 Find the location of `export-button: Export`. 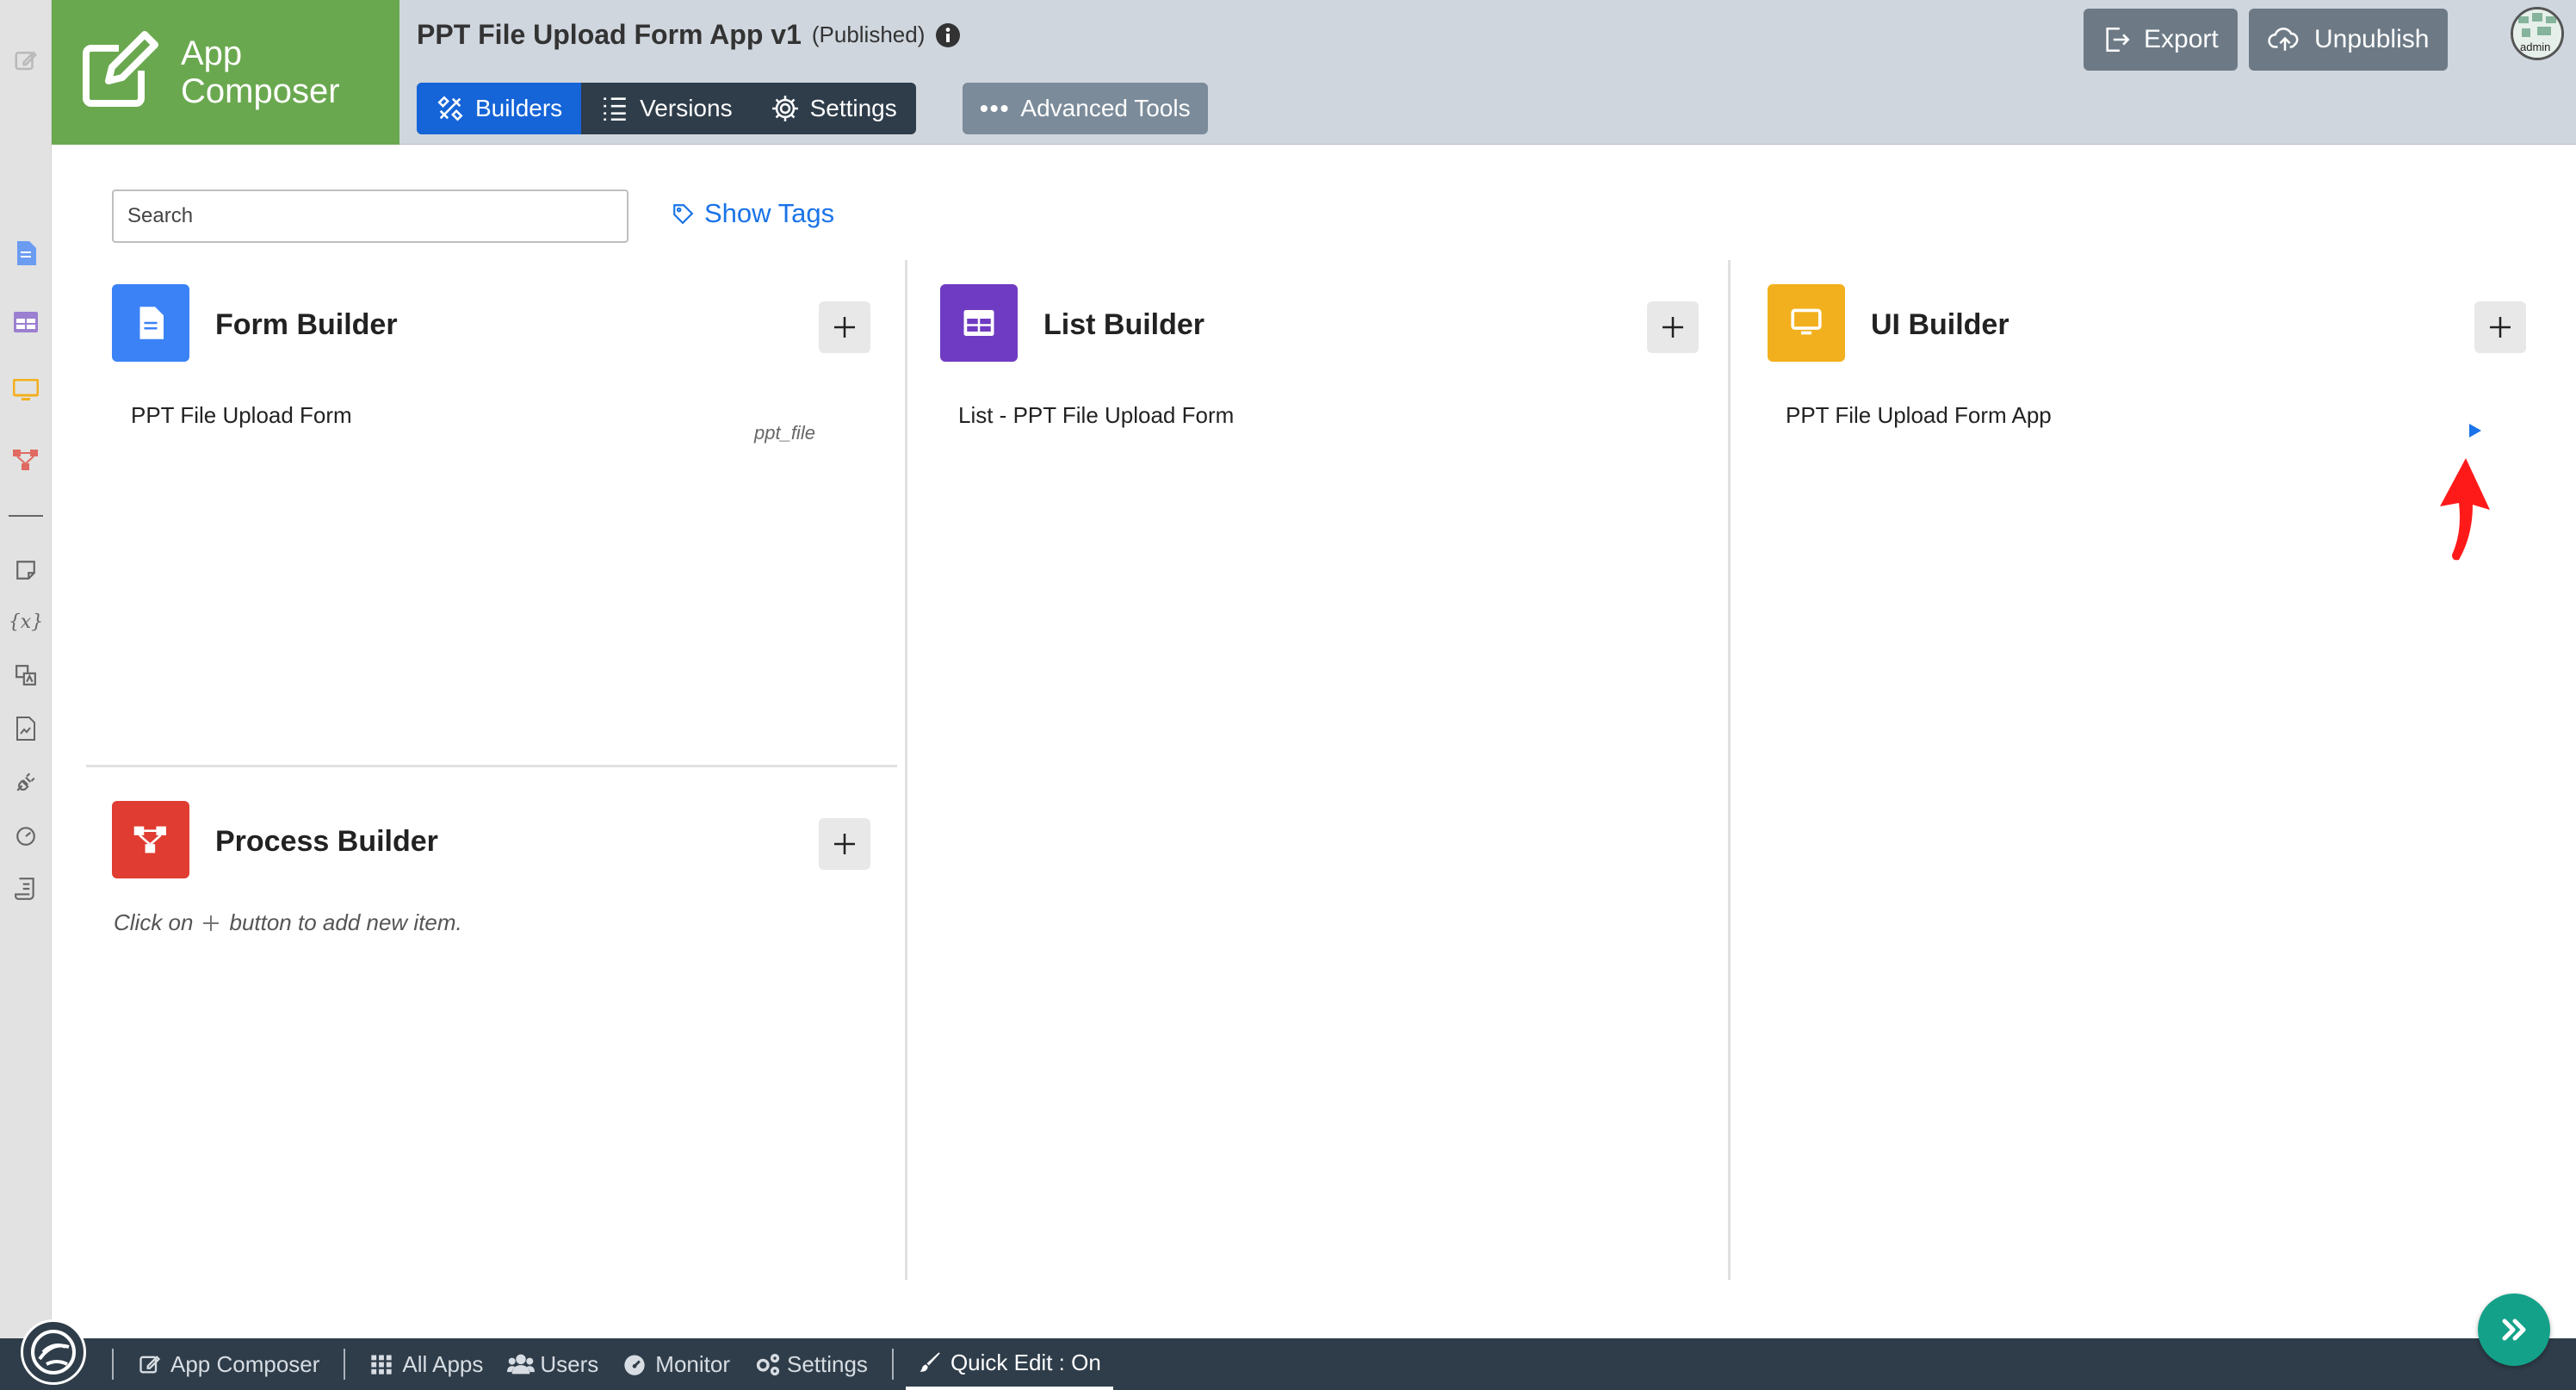

export-button: Export is located at coordinates (2161, 40).